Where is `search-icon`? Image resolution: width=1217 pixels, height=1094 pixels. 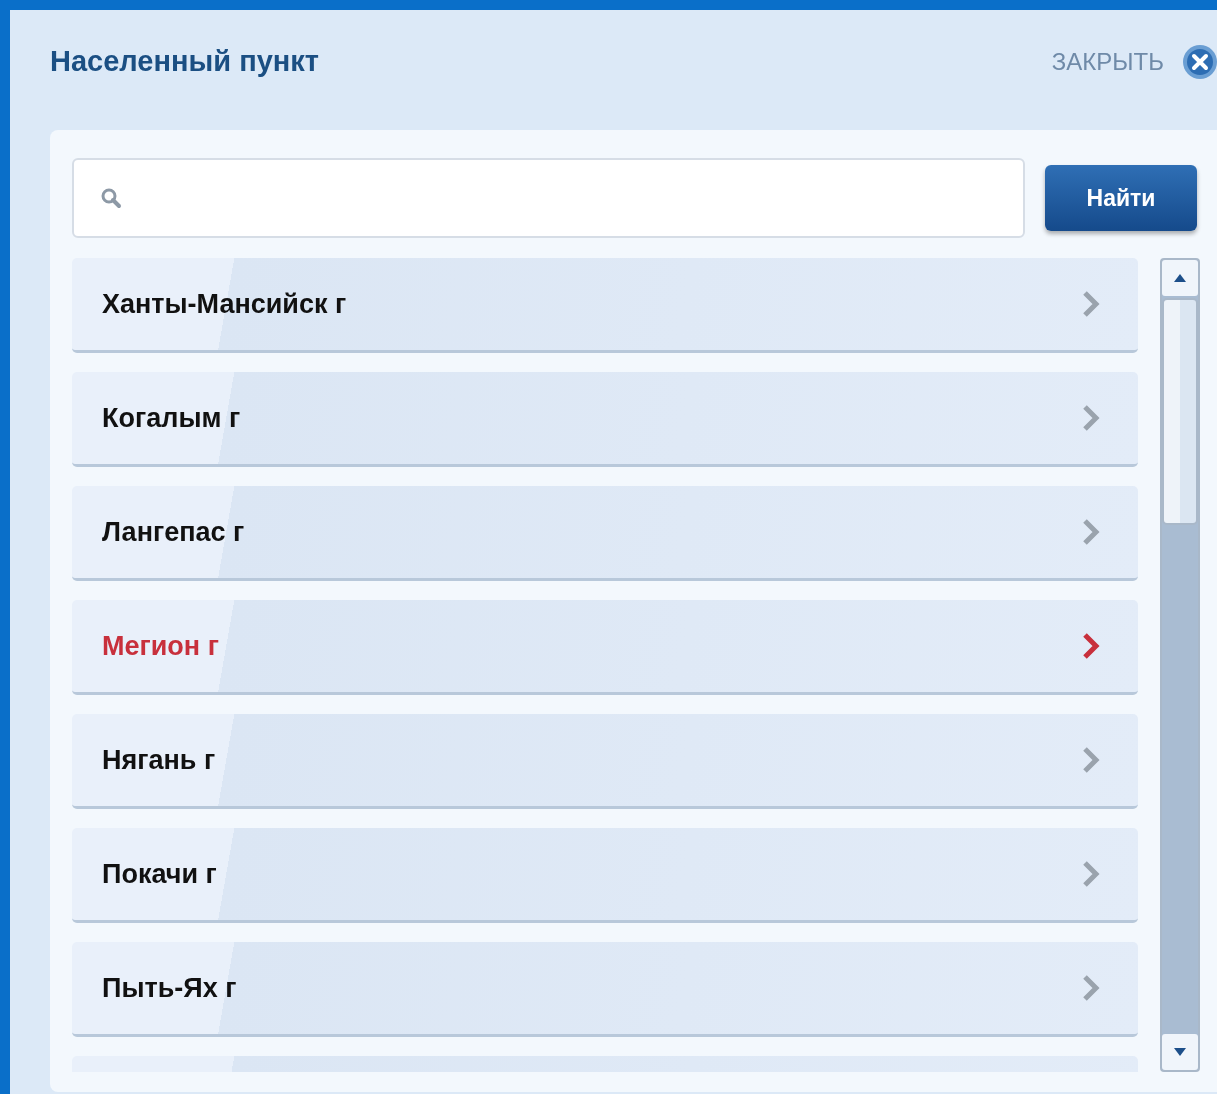 search-icon is located at coordinates (111, 198).